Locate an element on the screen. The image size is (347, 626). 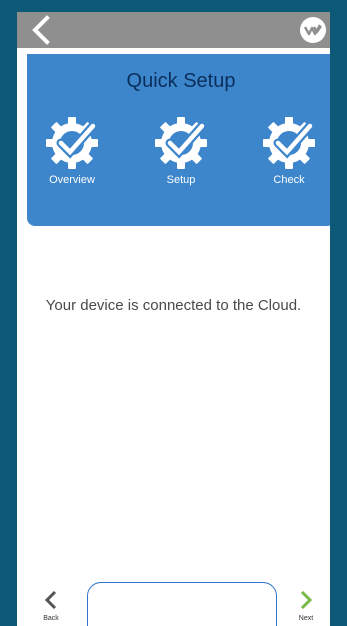
step-setup: Setup is located at coordinates (181, 149).